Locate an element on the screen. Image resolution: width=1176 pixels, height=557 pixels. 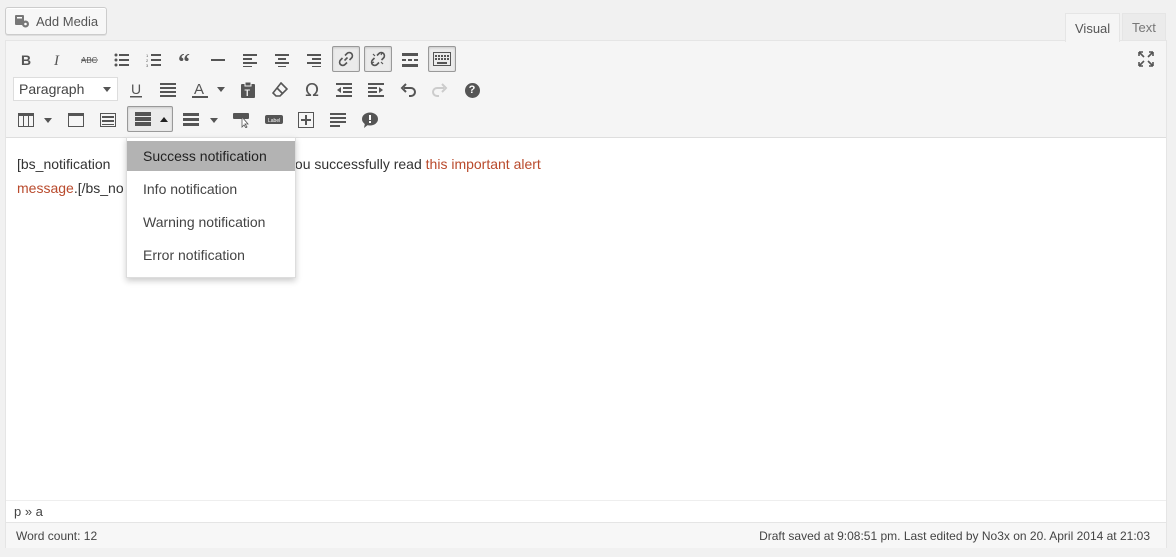
svg-text: 3 is located at coordinates (147, 65).